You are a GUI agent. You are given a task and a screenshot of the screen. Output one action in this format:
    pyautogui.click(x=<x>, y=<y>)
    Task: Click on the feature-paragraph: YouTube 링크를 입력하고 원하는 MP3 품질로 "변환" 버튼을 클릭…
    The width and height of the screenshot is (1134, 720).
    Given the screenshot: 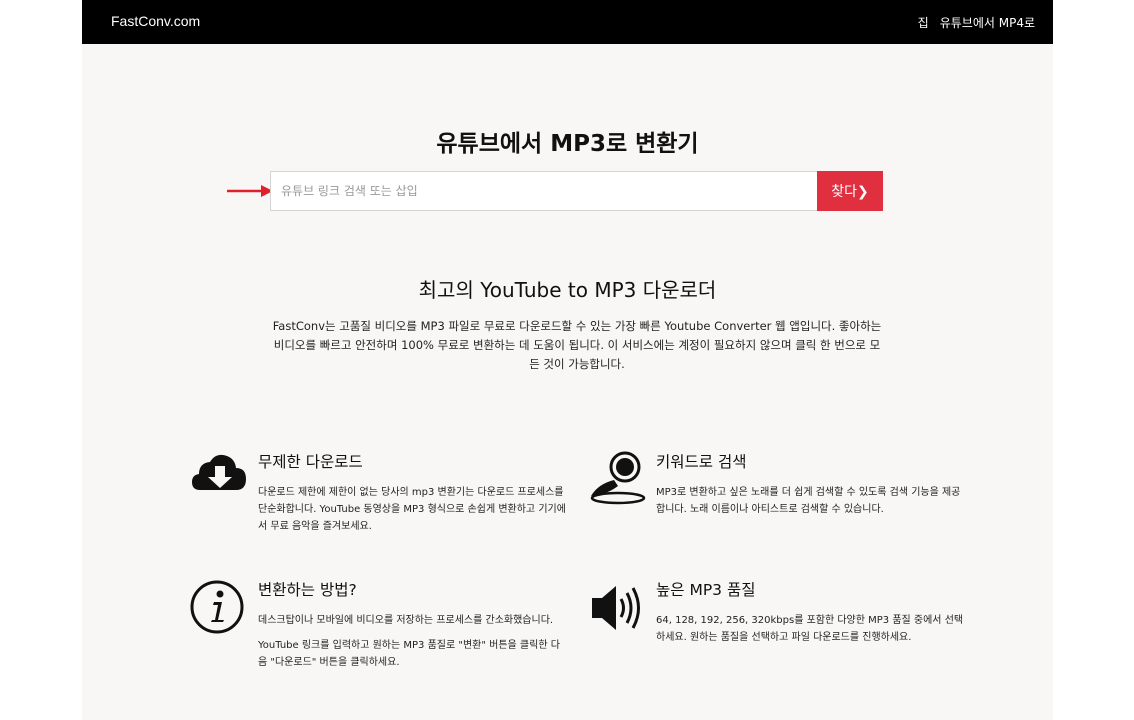 What is the action you would take?
    pyautogui.click(x=409, y=654)
    